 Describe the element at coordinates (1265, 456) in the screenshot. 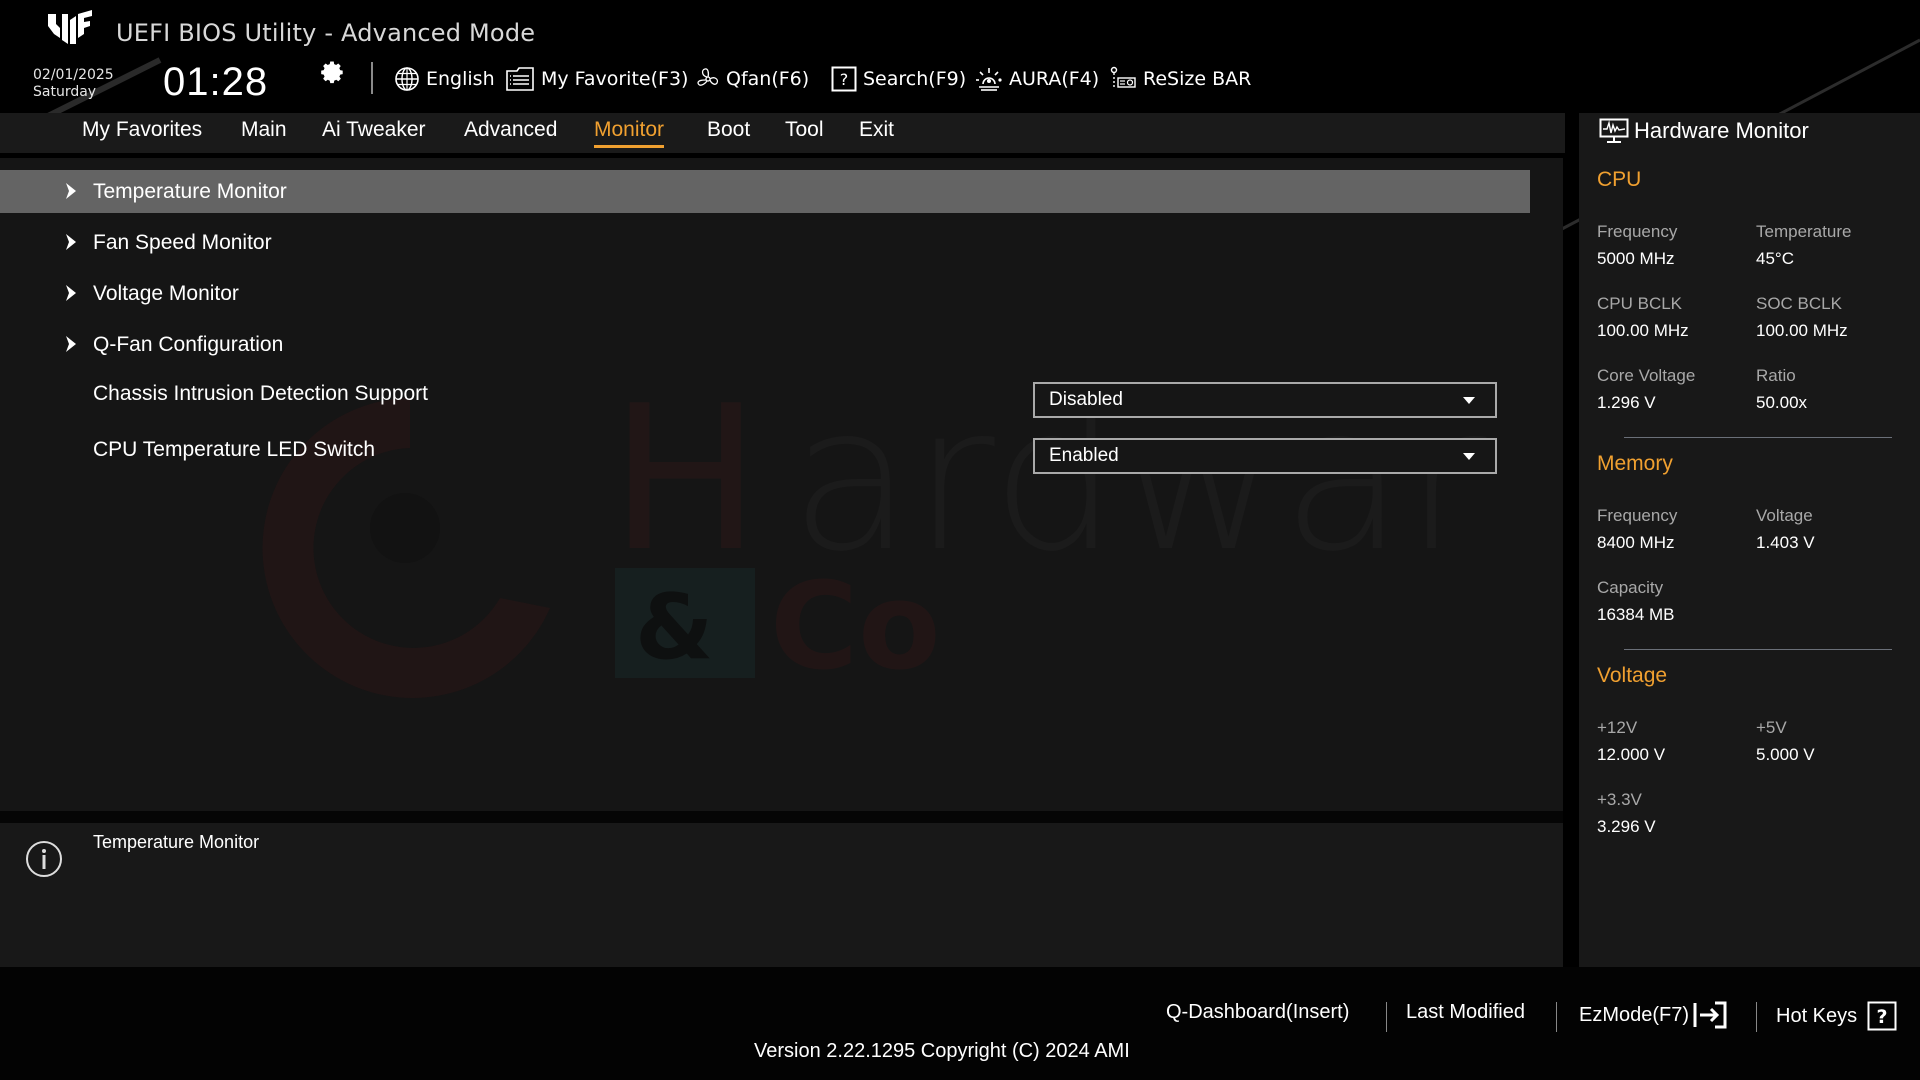

I see `cpu-temp-led-select: Enabled` at that location.